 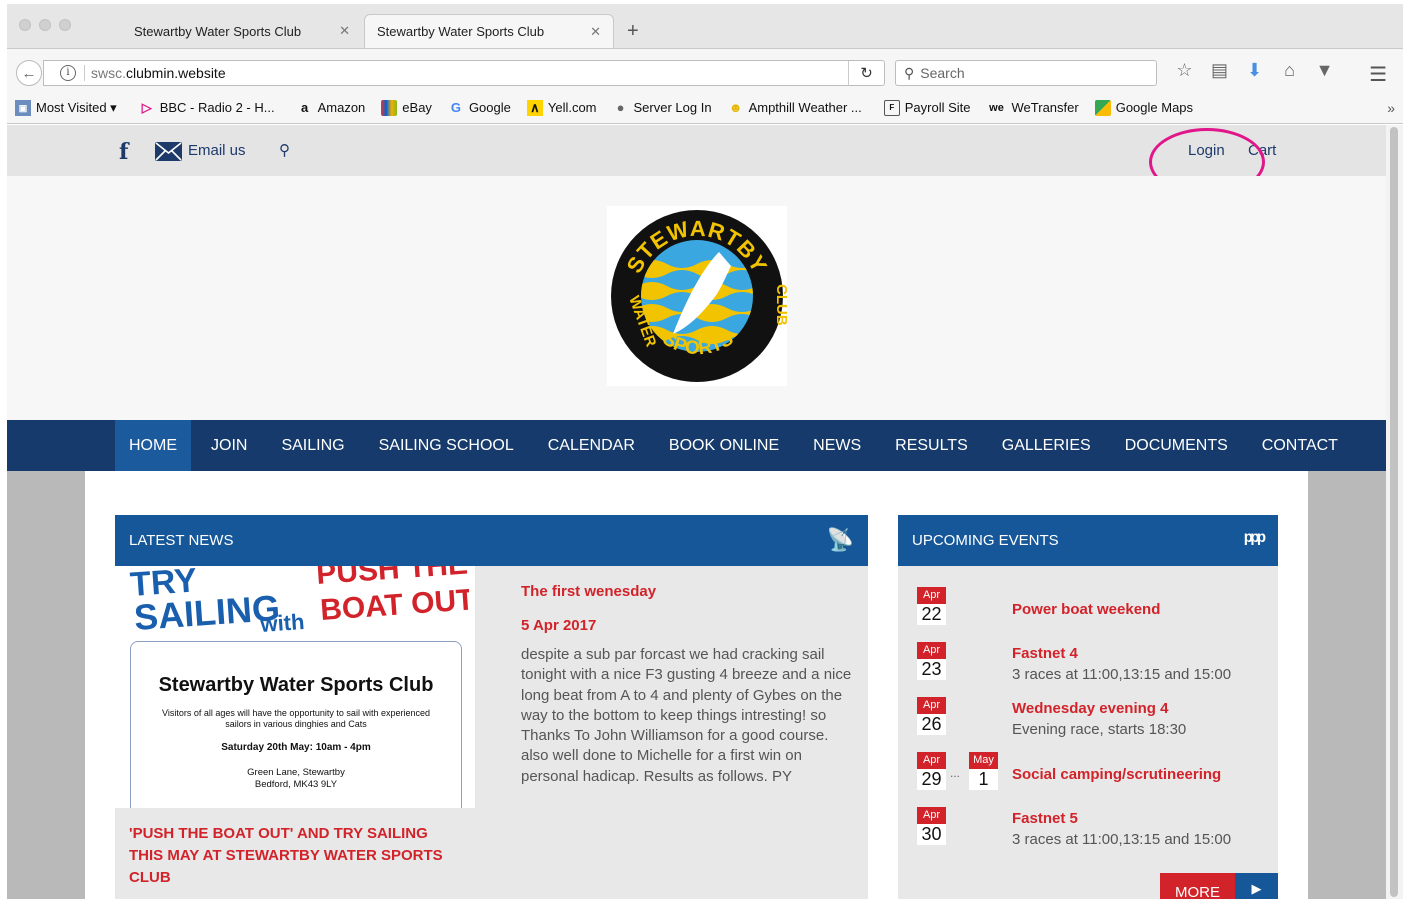 I want to click on bookmark-item: ▣ Most Visited ▾, so click(x=66, y=107).